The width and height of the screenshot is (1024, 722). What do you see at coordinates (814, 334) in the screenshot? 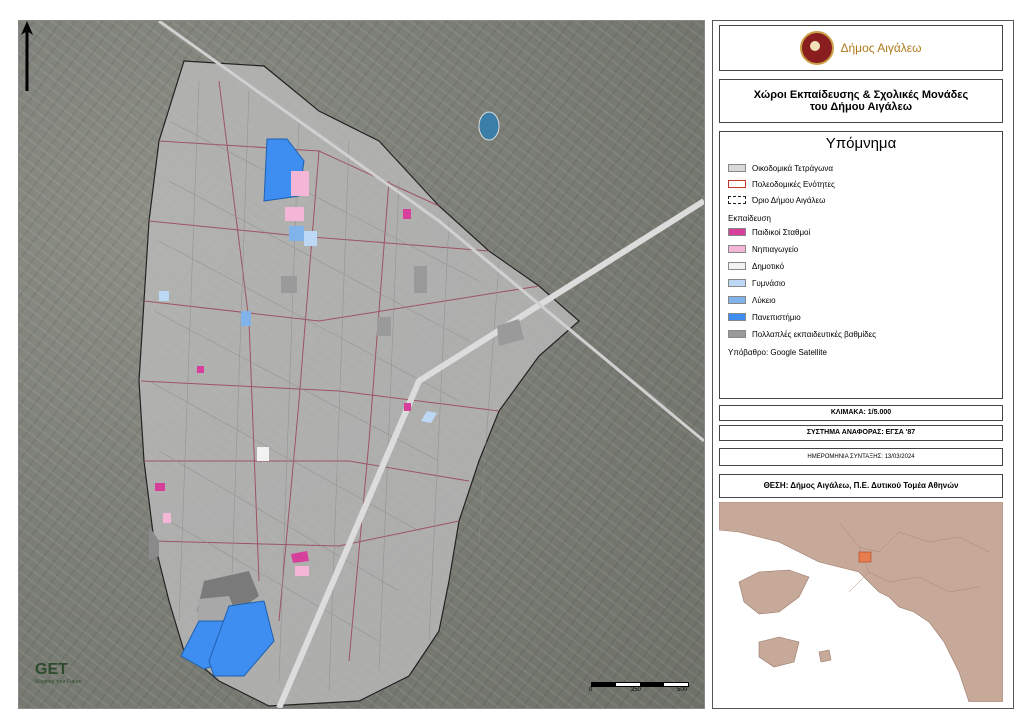
I see `legend-label: Πολλαπλές εκπαιδευτικές βαθμίδες` at bounding box center [814, 334].